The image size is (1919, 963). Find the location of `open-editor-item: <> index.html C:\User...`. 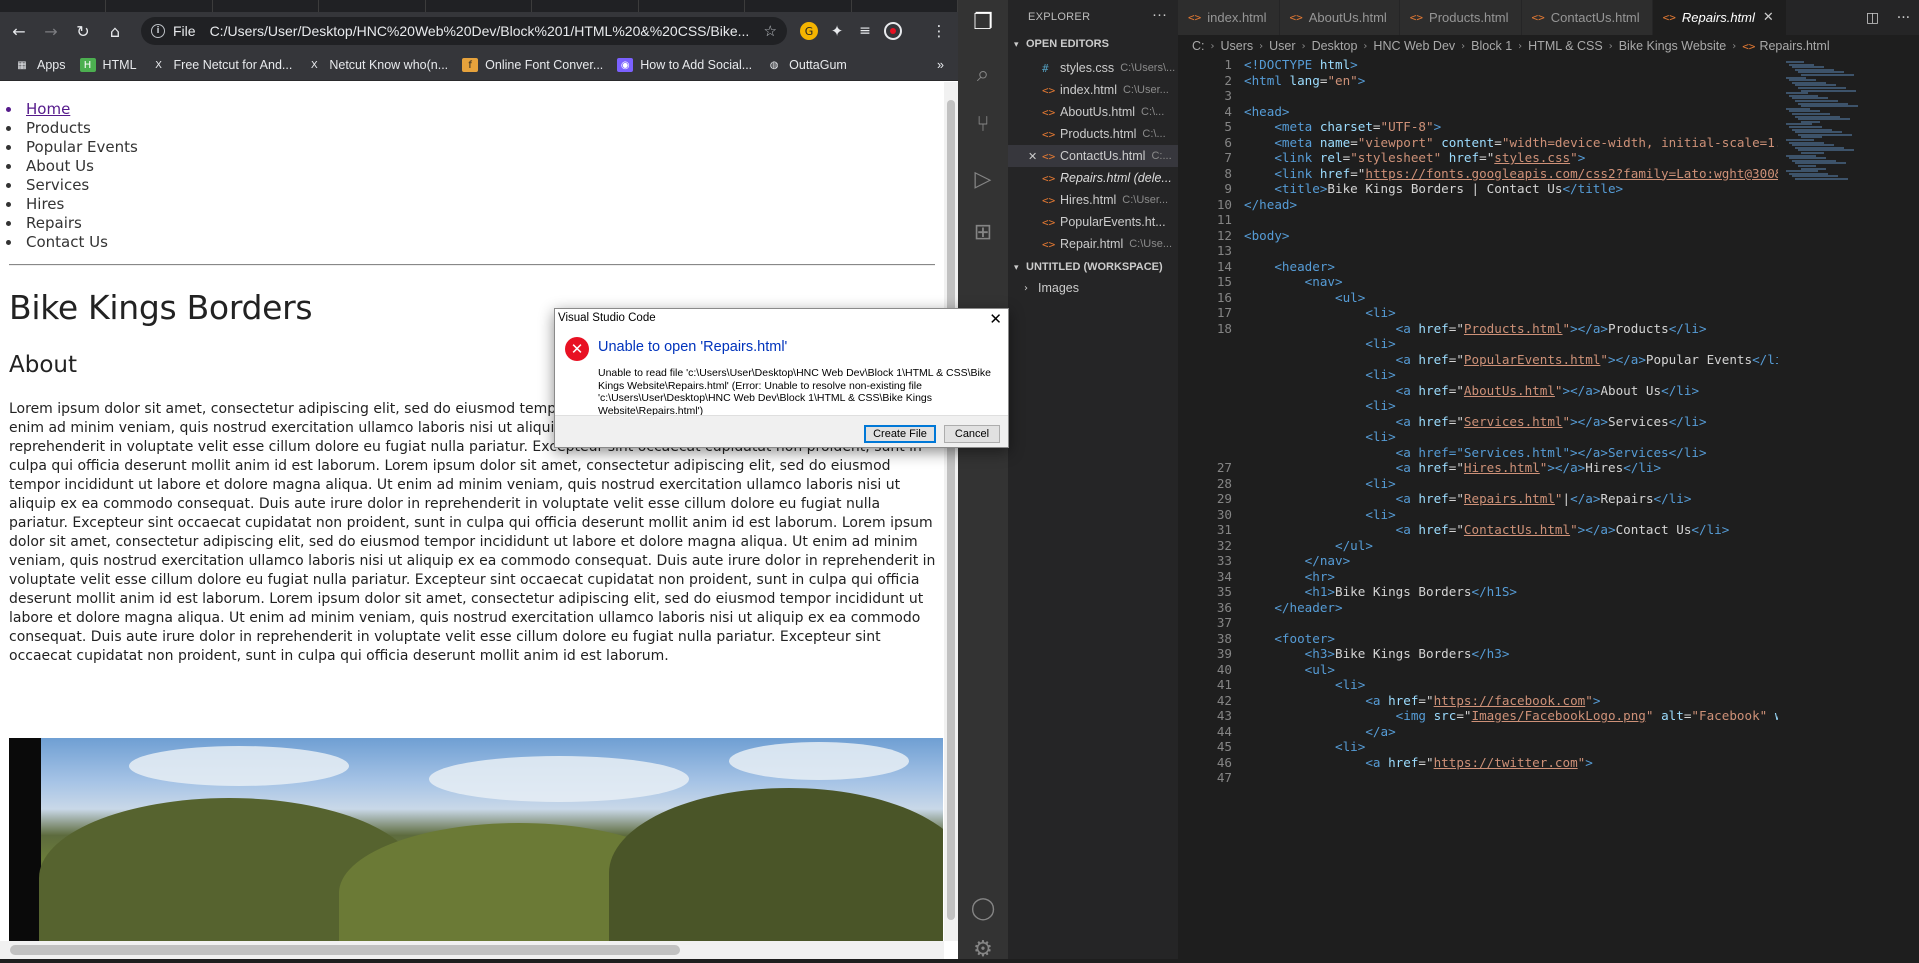

open-editor-item: <> index.html C:\User... is located at coordinates (1093, 90).